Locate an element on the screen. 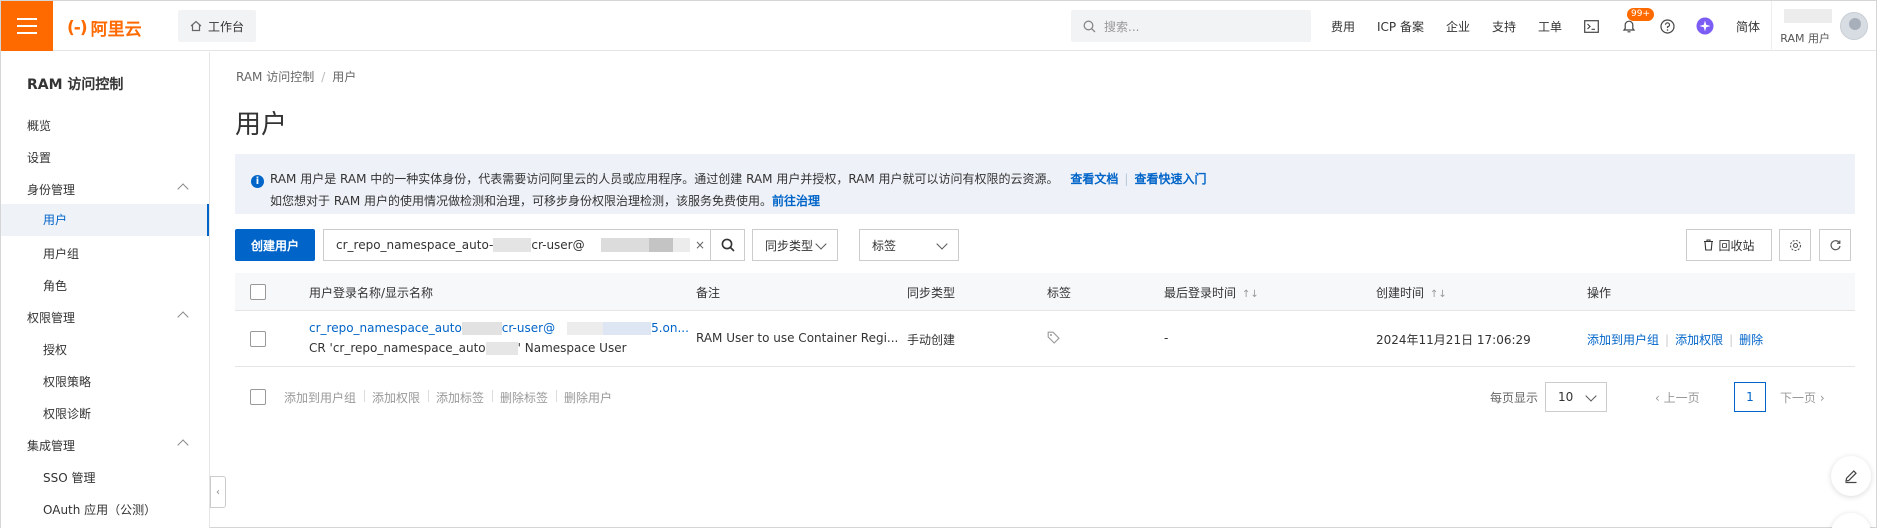 The height and width of the screenshot is (528, 1877). sync-type-dropdown: 同步类型 is located at coordinates (795, 245).